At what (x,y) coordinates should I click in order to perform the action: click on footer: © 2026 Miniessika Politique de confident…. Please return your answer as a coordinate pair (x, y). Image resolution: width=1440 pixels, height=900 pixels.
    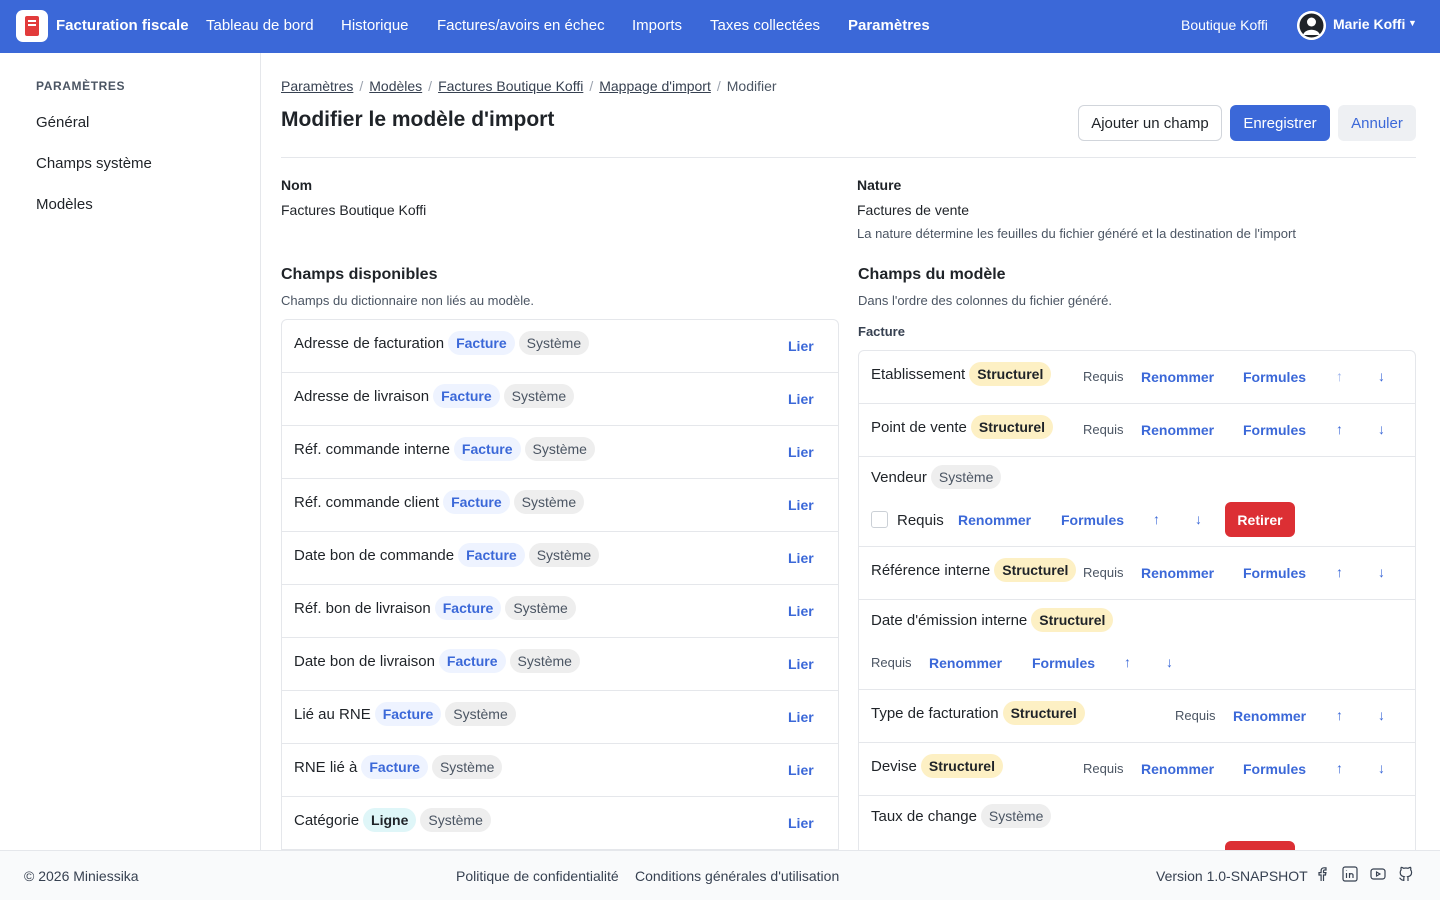
    Looking at the image, I should click on (720, 875).